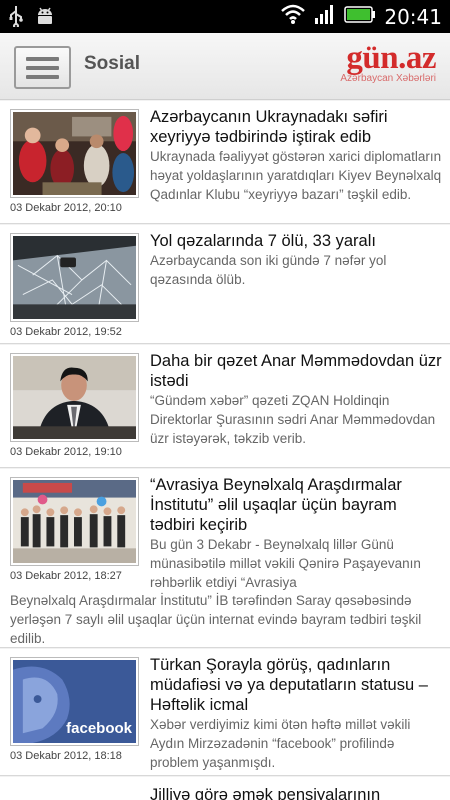 Image resolution: width=450 pixels, height=800 pixels. Describe the element at coordinates (225, 16) in the screenshot. I see `status-bar: 20:41` at that location.